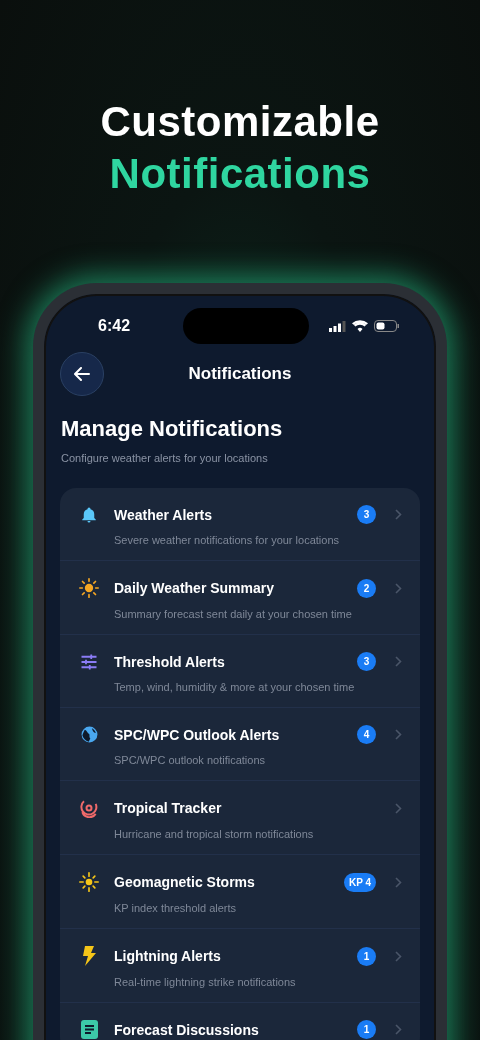  Describe the element at coordinates (168, 808) in the screenshot. I see `row-title: Tropical Tracker` at that location.